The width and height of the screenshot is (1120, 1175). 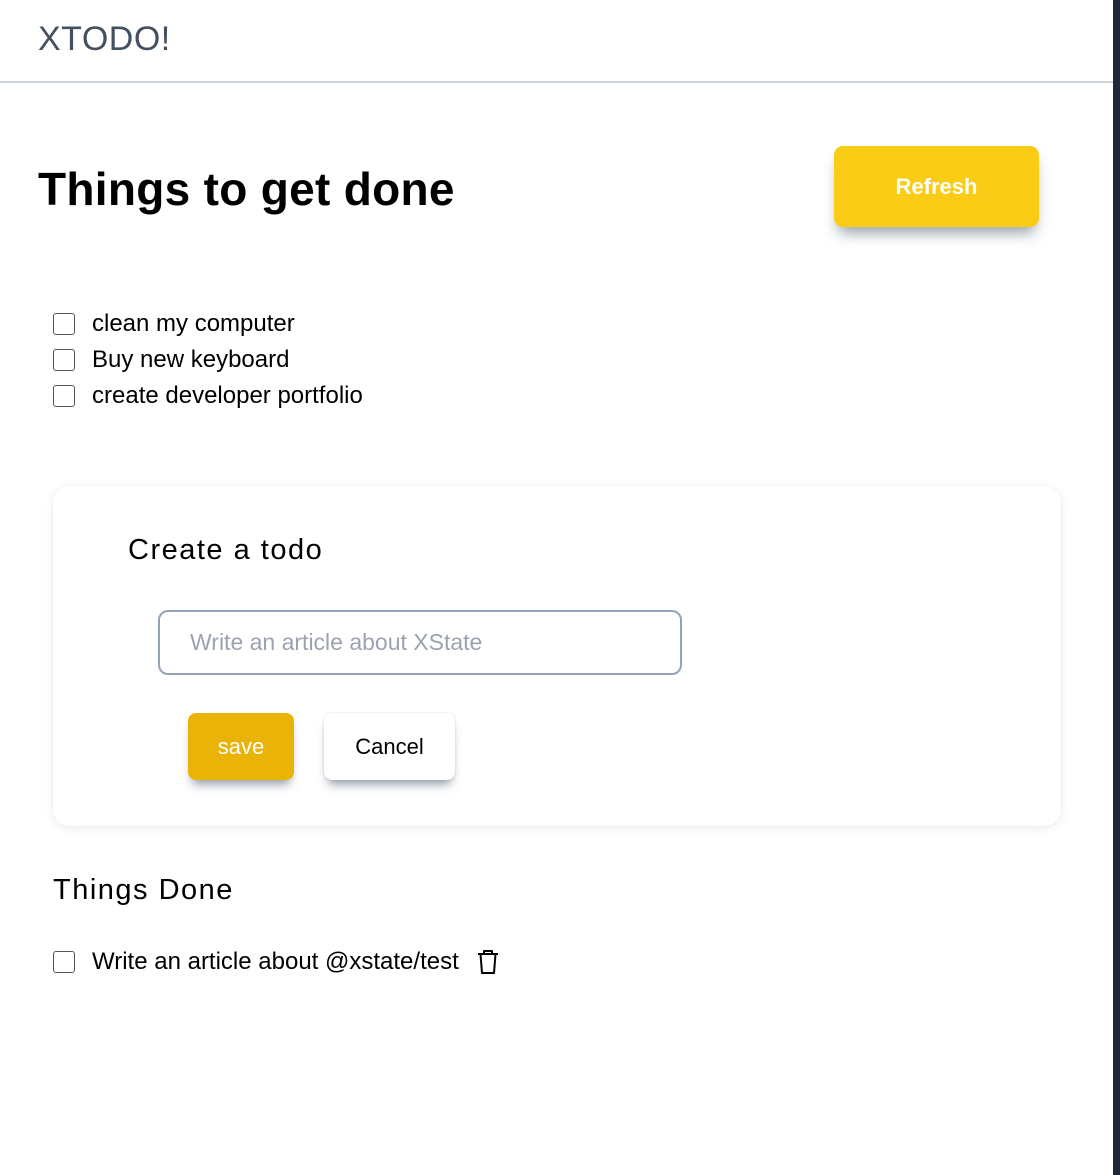 What do you see at coordinates (389, 746) in the screenshot?
I see `cancel-button: Cancel` at bounding box center [389, 746].